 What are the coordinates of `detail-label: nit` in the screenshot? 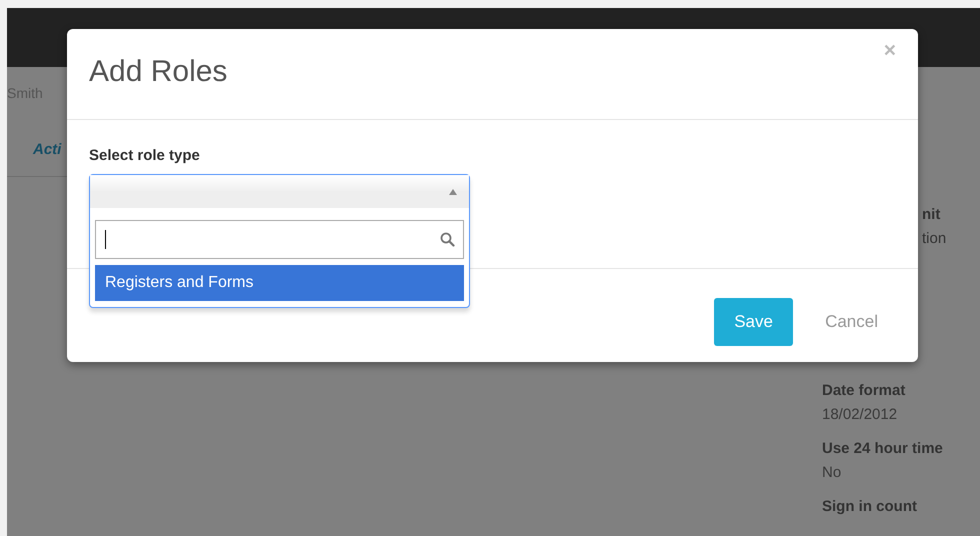 It's located at (932, 215).